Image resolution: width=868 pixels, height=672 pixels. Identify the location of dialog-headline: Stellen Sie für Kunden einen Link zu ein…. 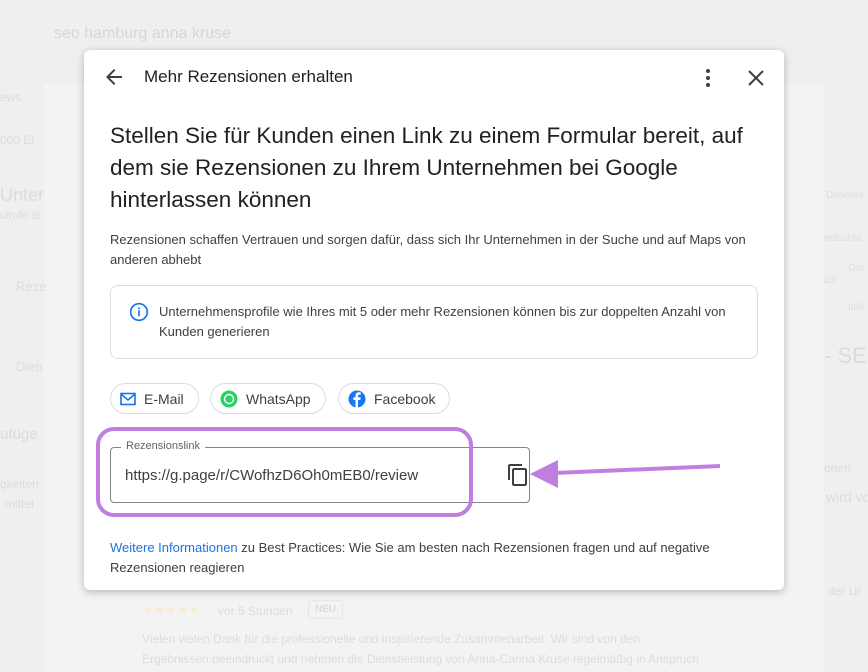
(426, 167).